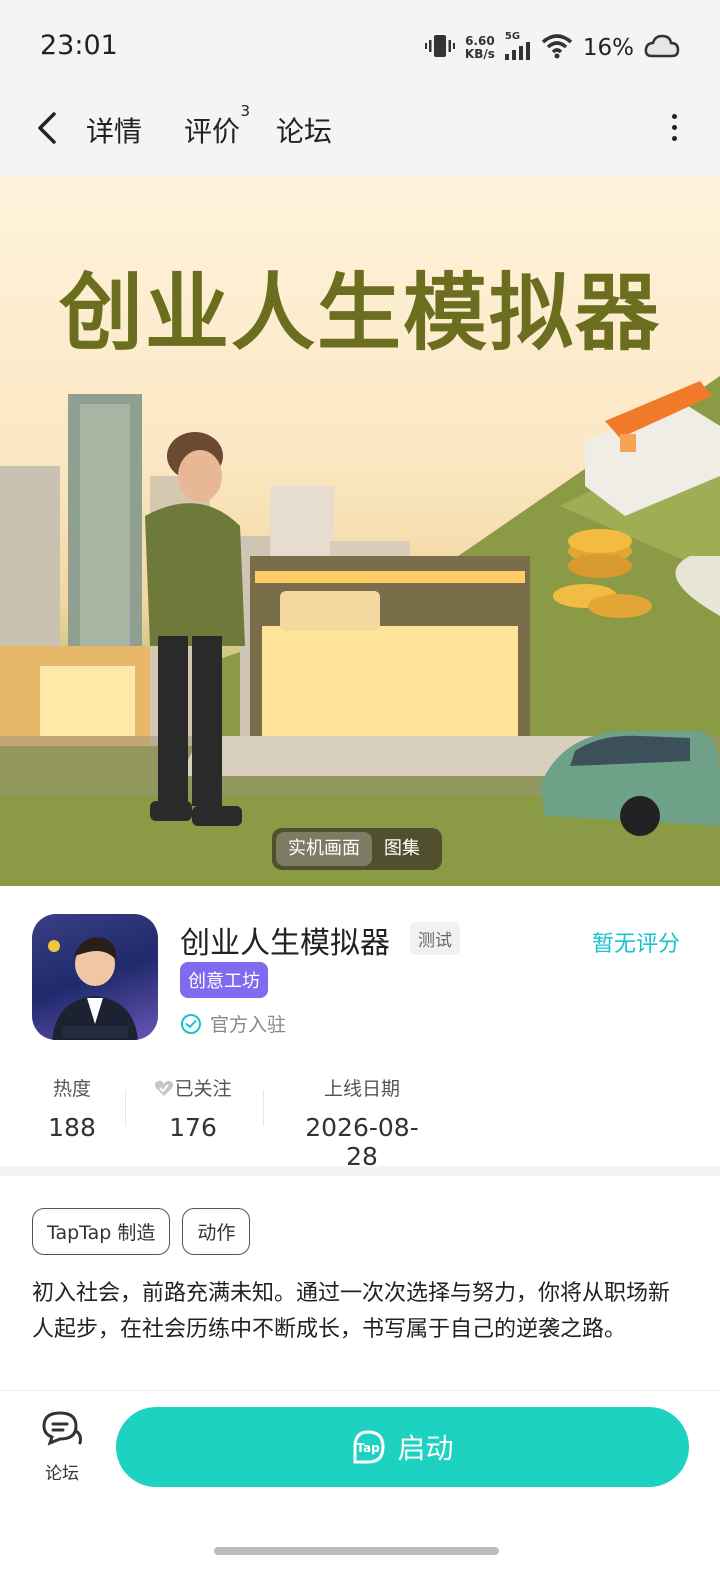  Describe the element at coordinates (93, 988) in the screenshot. I see `app-icon-portrait` at that location.